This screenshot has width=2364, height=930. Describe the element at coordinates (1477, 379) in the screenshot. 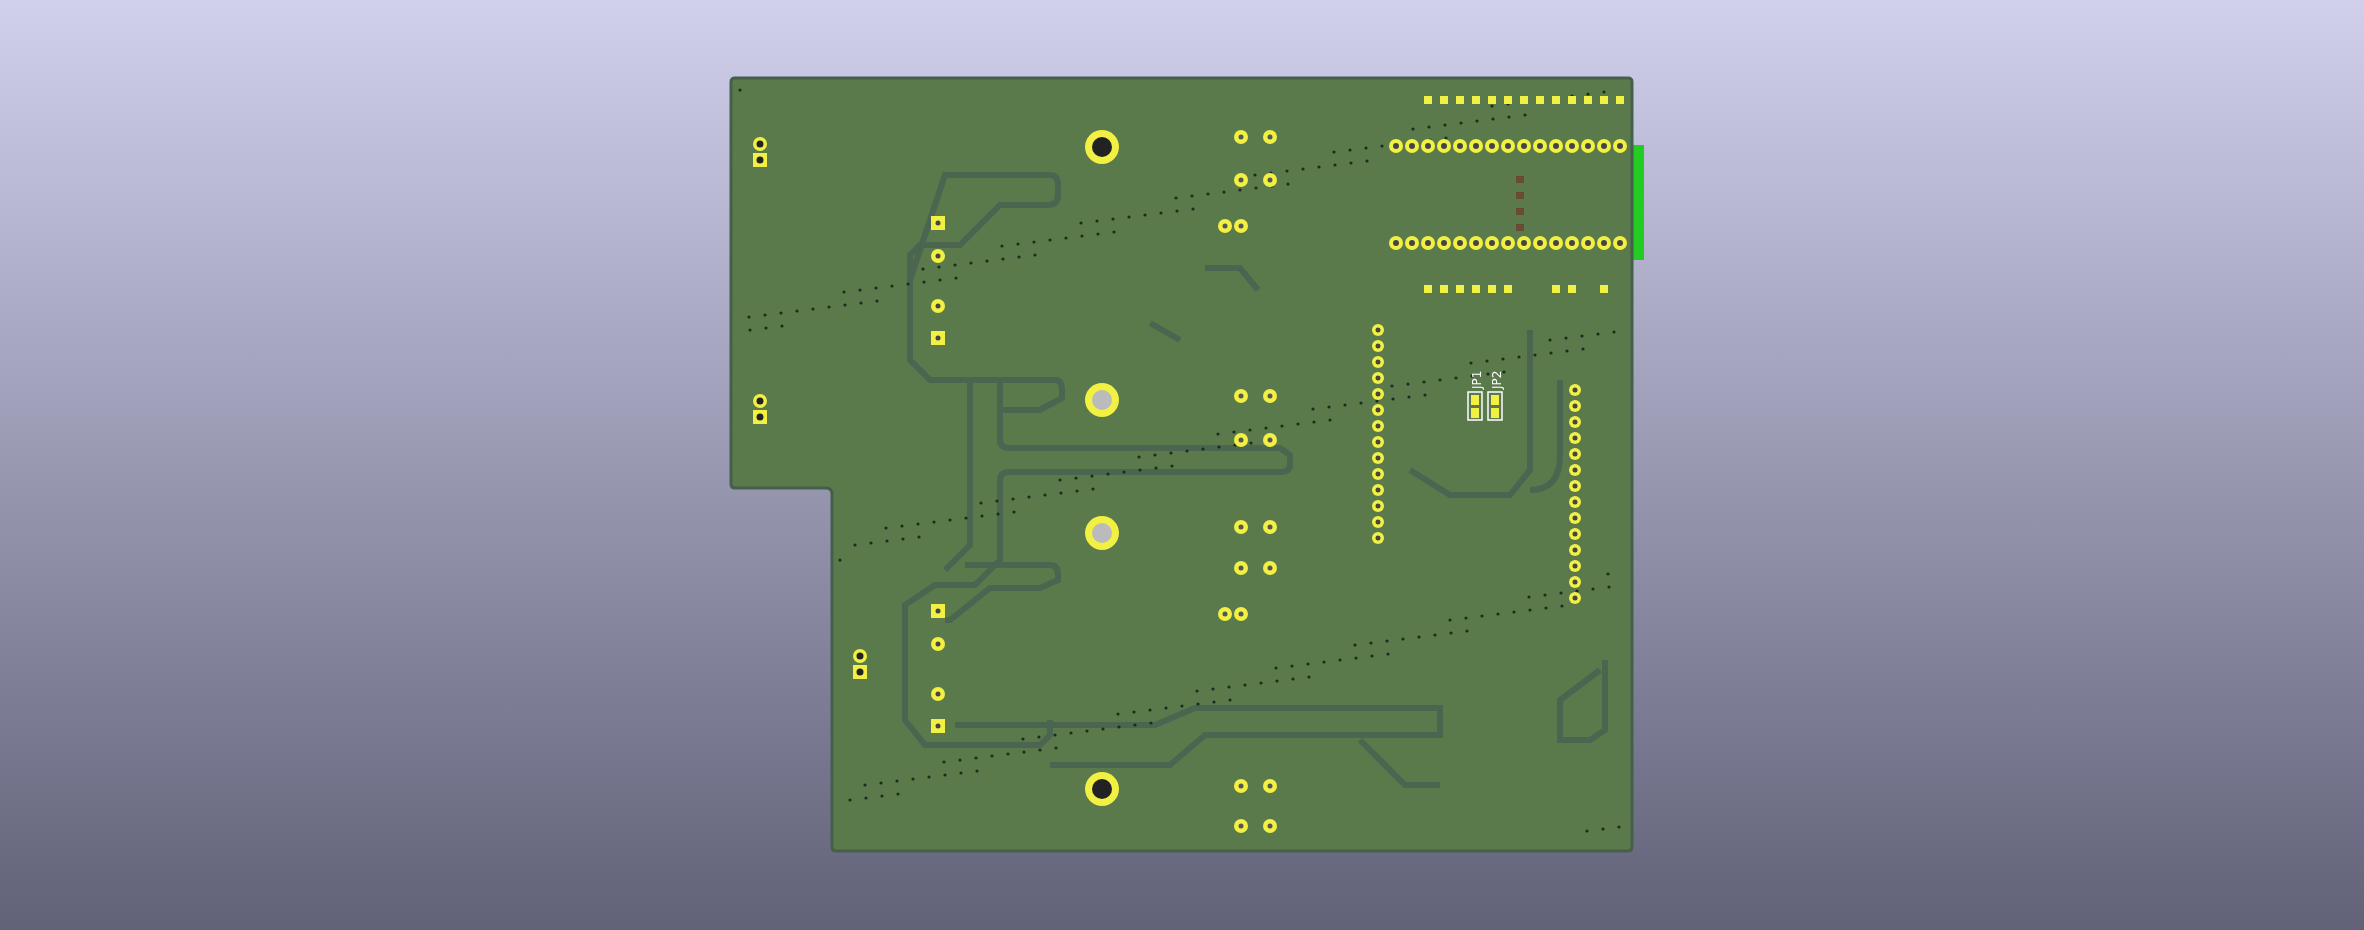

I see `jumper-label: JP1` at that location.